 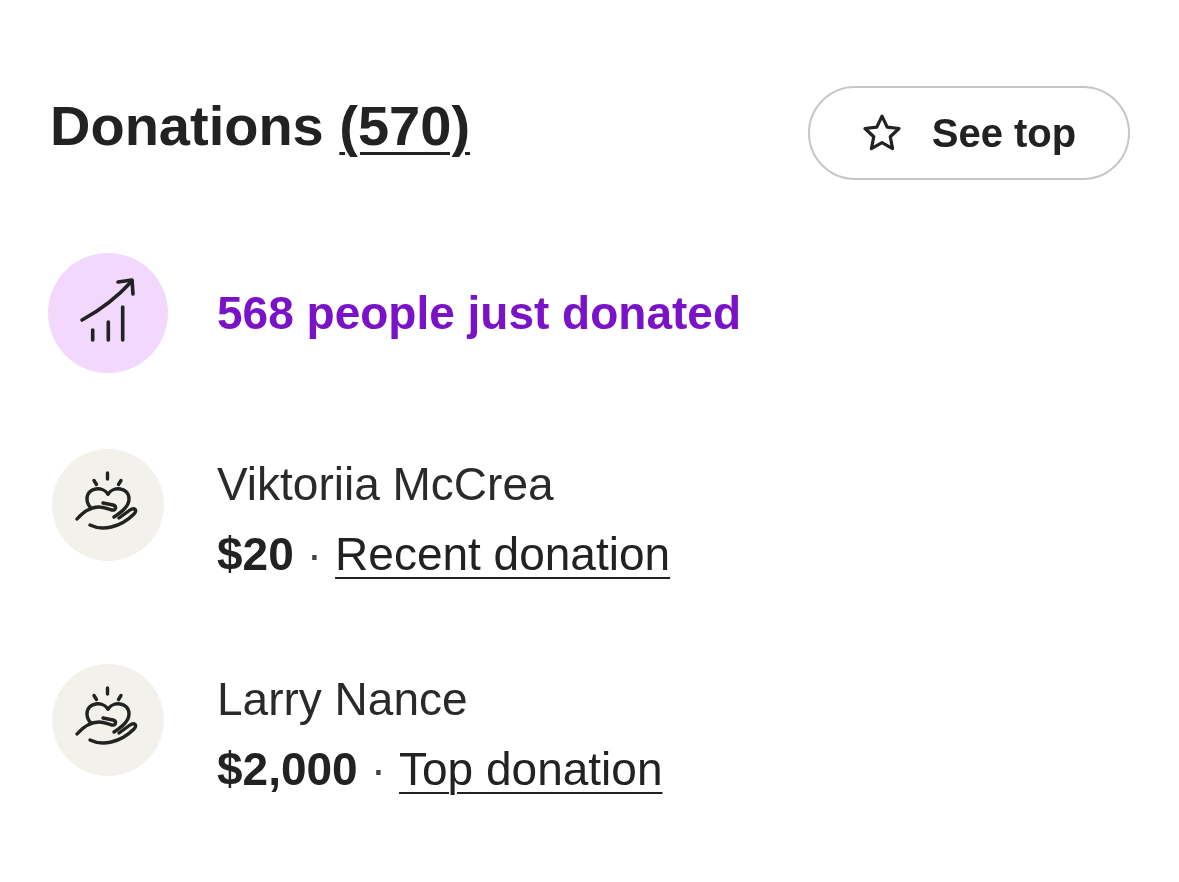 What do you see at coordinates (343, 699) in the screenshot?
I see `donor-name: Larry Nance` at bounding box center [343, 699].